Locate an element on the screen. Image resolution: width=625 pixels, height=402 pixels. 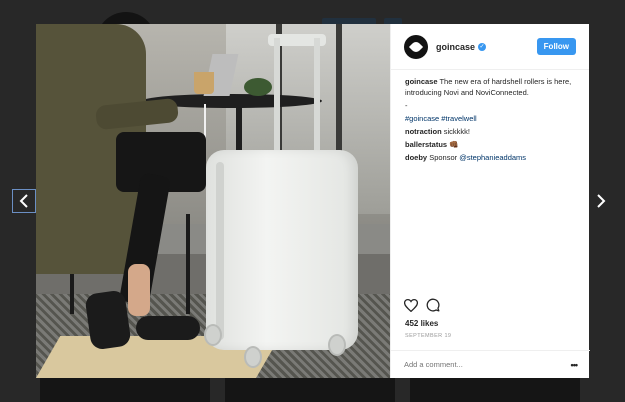
comment-item: doeby Sponsor @stephanieaddams is located at coordinates (490, 157).